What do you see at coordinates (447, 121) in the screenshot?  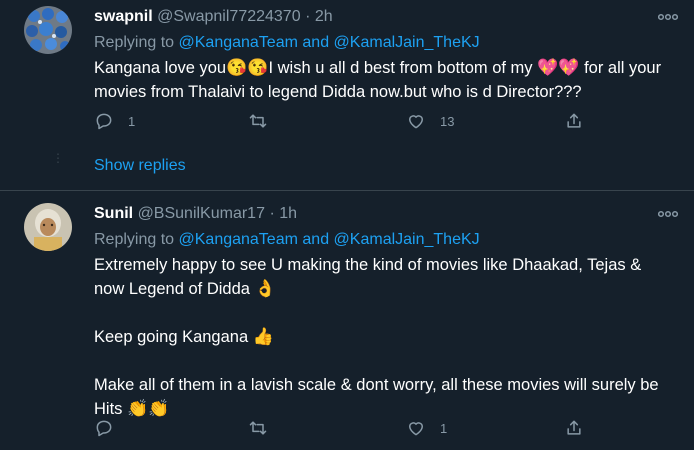 I see `like-count: 13` at bounding box center [447, 121].